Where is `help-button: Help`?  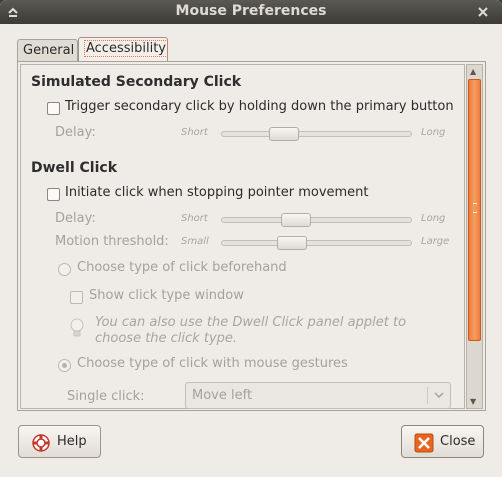
help-button: Help is located at coordinates (59, 441).